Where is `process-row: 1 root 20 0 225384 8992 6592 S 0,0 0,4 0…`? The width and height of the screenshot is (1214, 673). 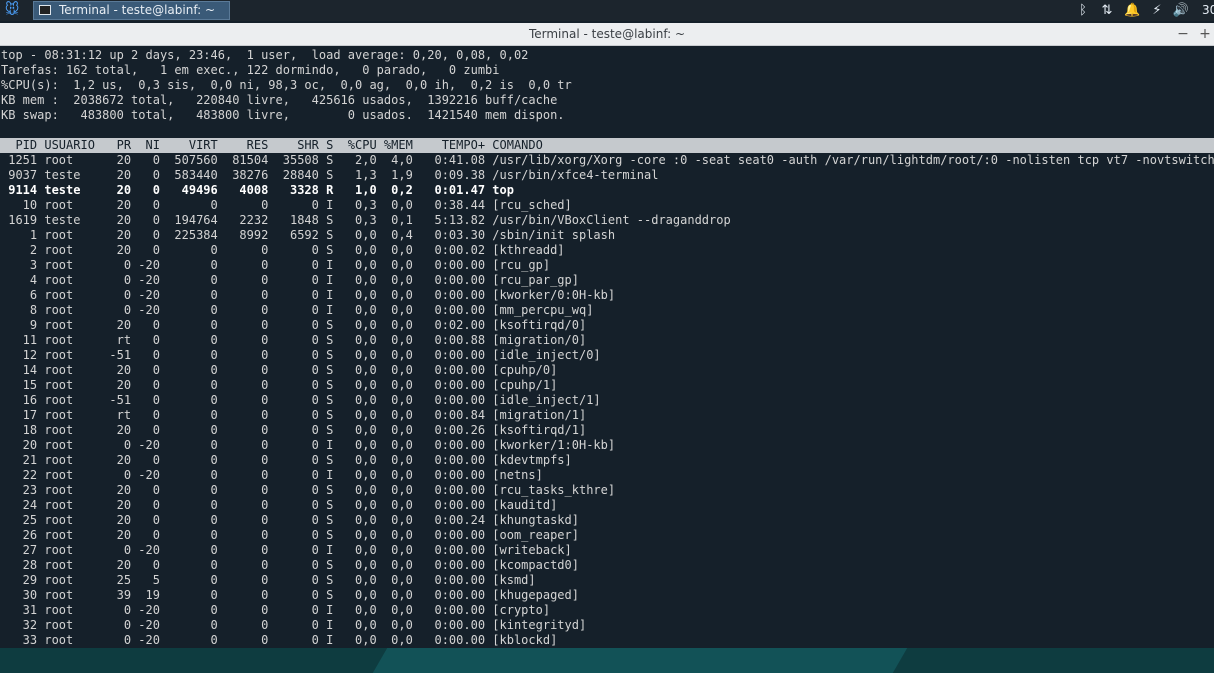
process-row: 1 root 20 0 225384 8992 6592 S 0,0 0,4 0… is located at coordinates (308, 235).